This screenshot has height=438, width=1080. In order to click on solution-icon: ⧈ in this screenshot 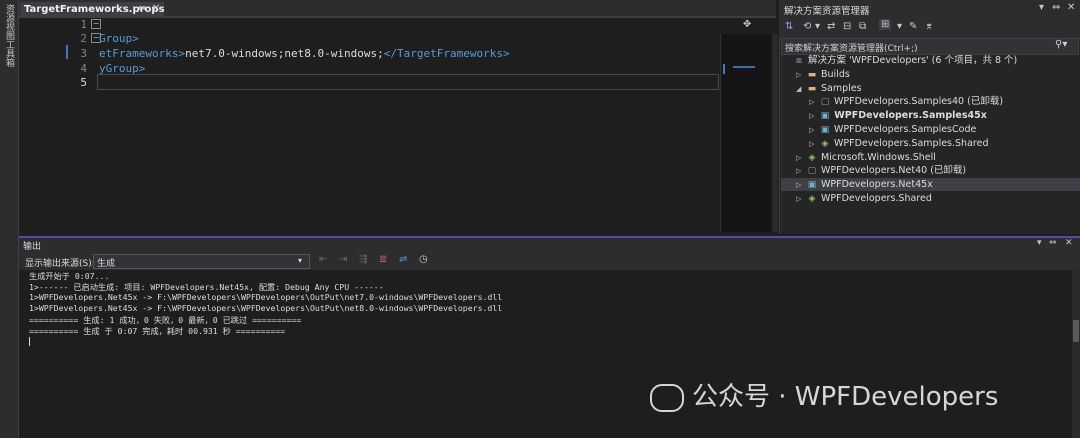, I will do `click(799, 61)`.